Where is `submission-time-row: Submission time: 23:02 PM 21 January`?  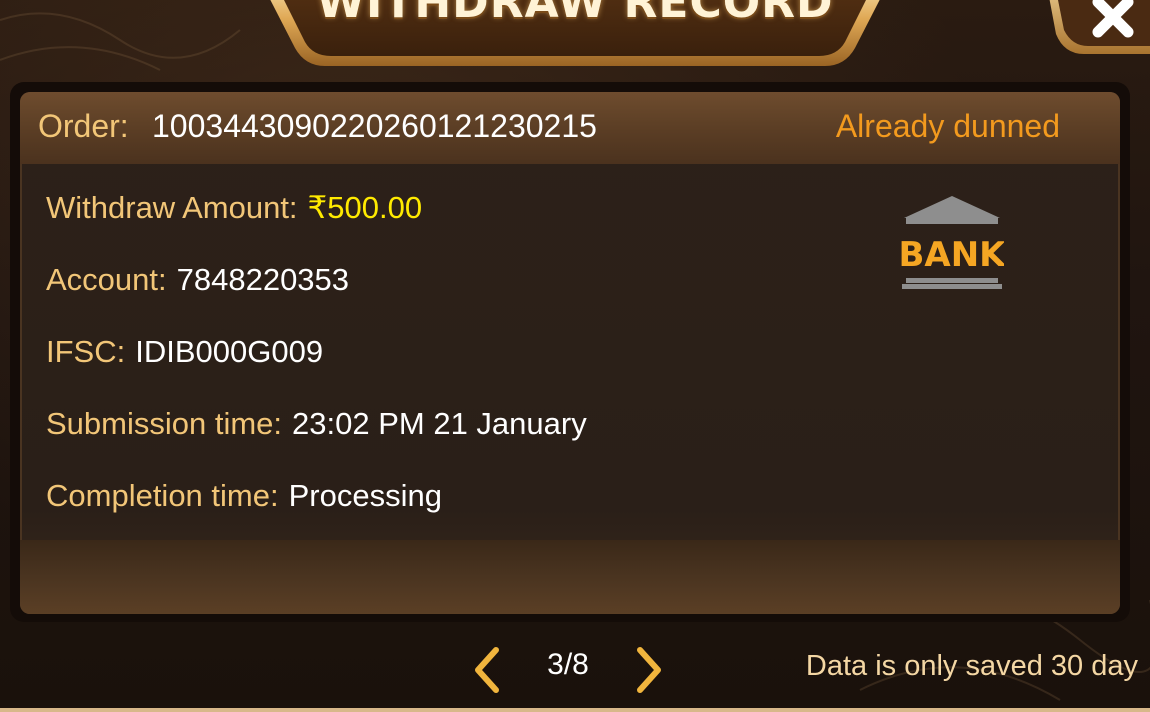
submission-time-row: Submission time: 23:02 PM 21 January is located at coordinates (316, 424).